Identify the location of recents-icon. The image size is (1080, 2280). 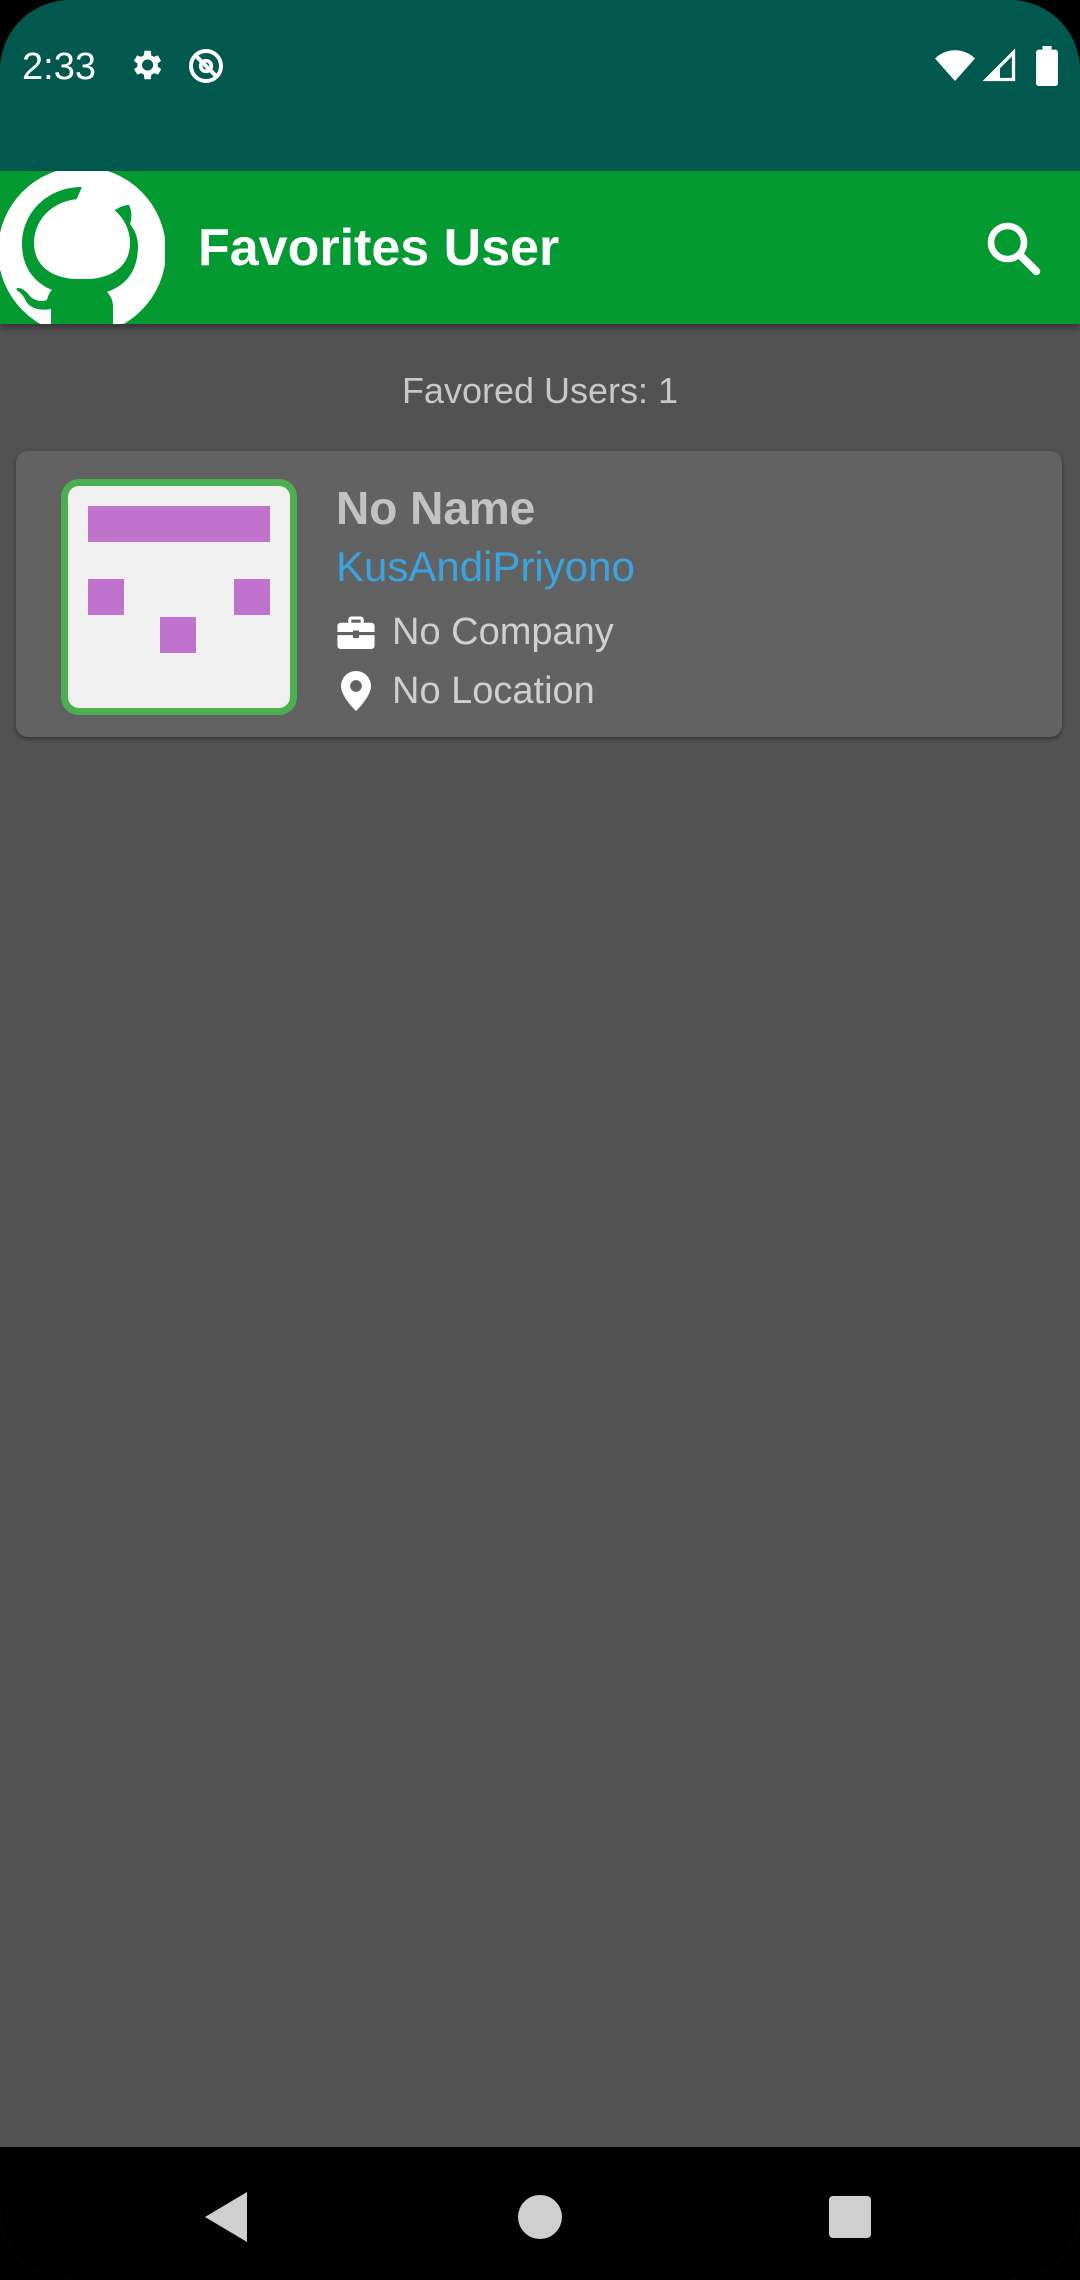
(850, 2217).